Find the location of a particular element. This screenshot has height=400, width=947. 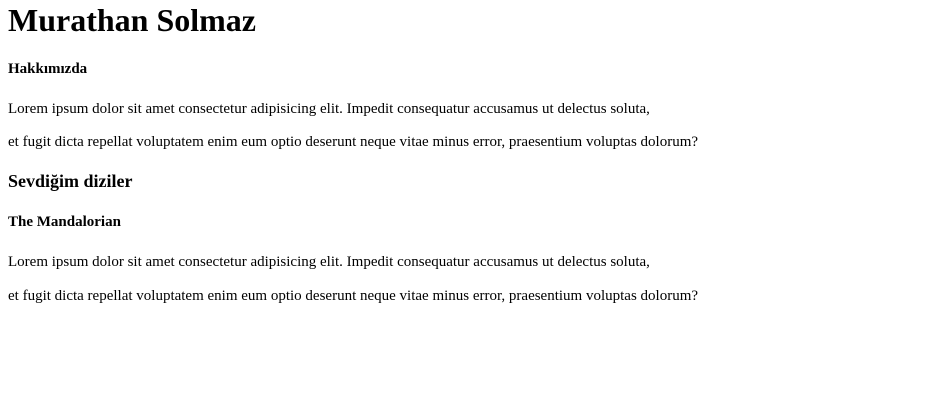

series-heading: Sevdiğim diziler is located at coordinates (70, 181).